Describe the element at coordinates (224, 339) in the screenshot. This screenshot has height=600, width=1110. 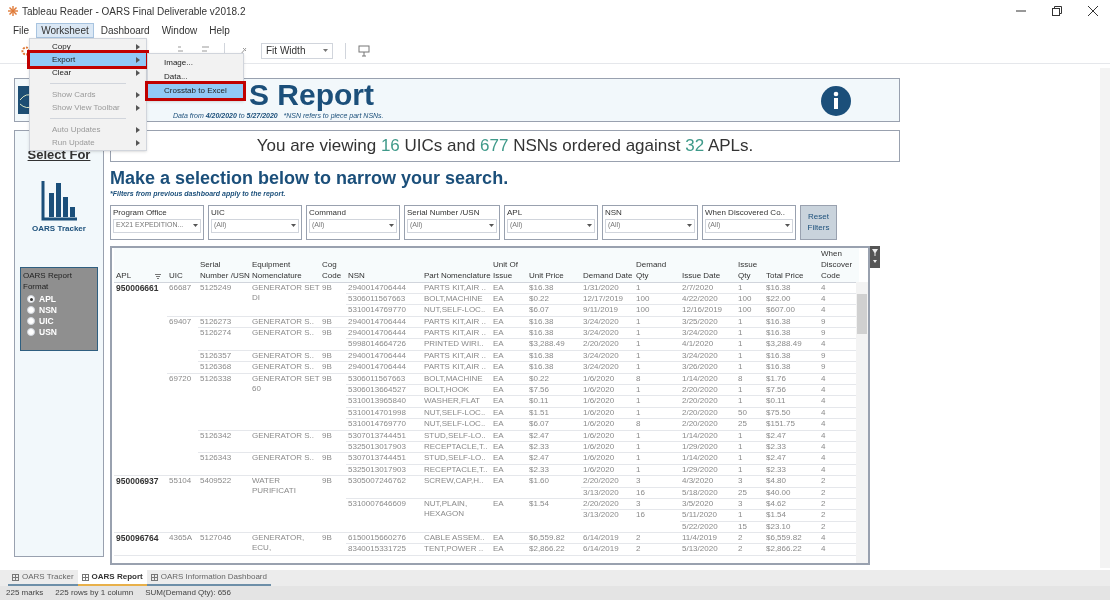
I see `table-cell: 5126274` at that location.